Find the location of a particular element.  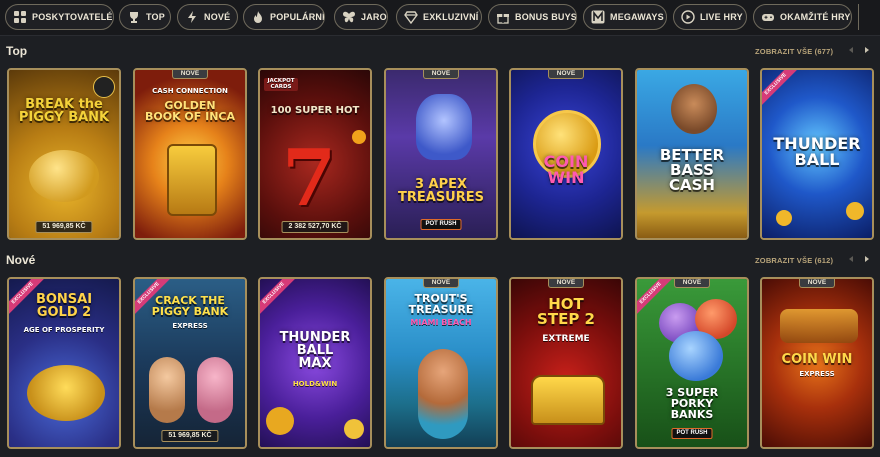

game-tile-hot-step-2-extreme: NOVÉ HOT STEP 2 EXTREME is located at coordinates (566, 363).